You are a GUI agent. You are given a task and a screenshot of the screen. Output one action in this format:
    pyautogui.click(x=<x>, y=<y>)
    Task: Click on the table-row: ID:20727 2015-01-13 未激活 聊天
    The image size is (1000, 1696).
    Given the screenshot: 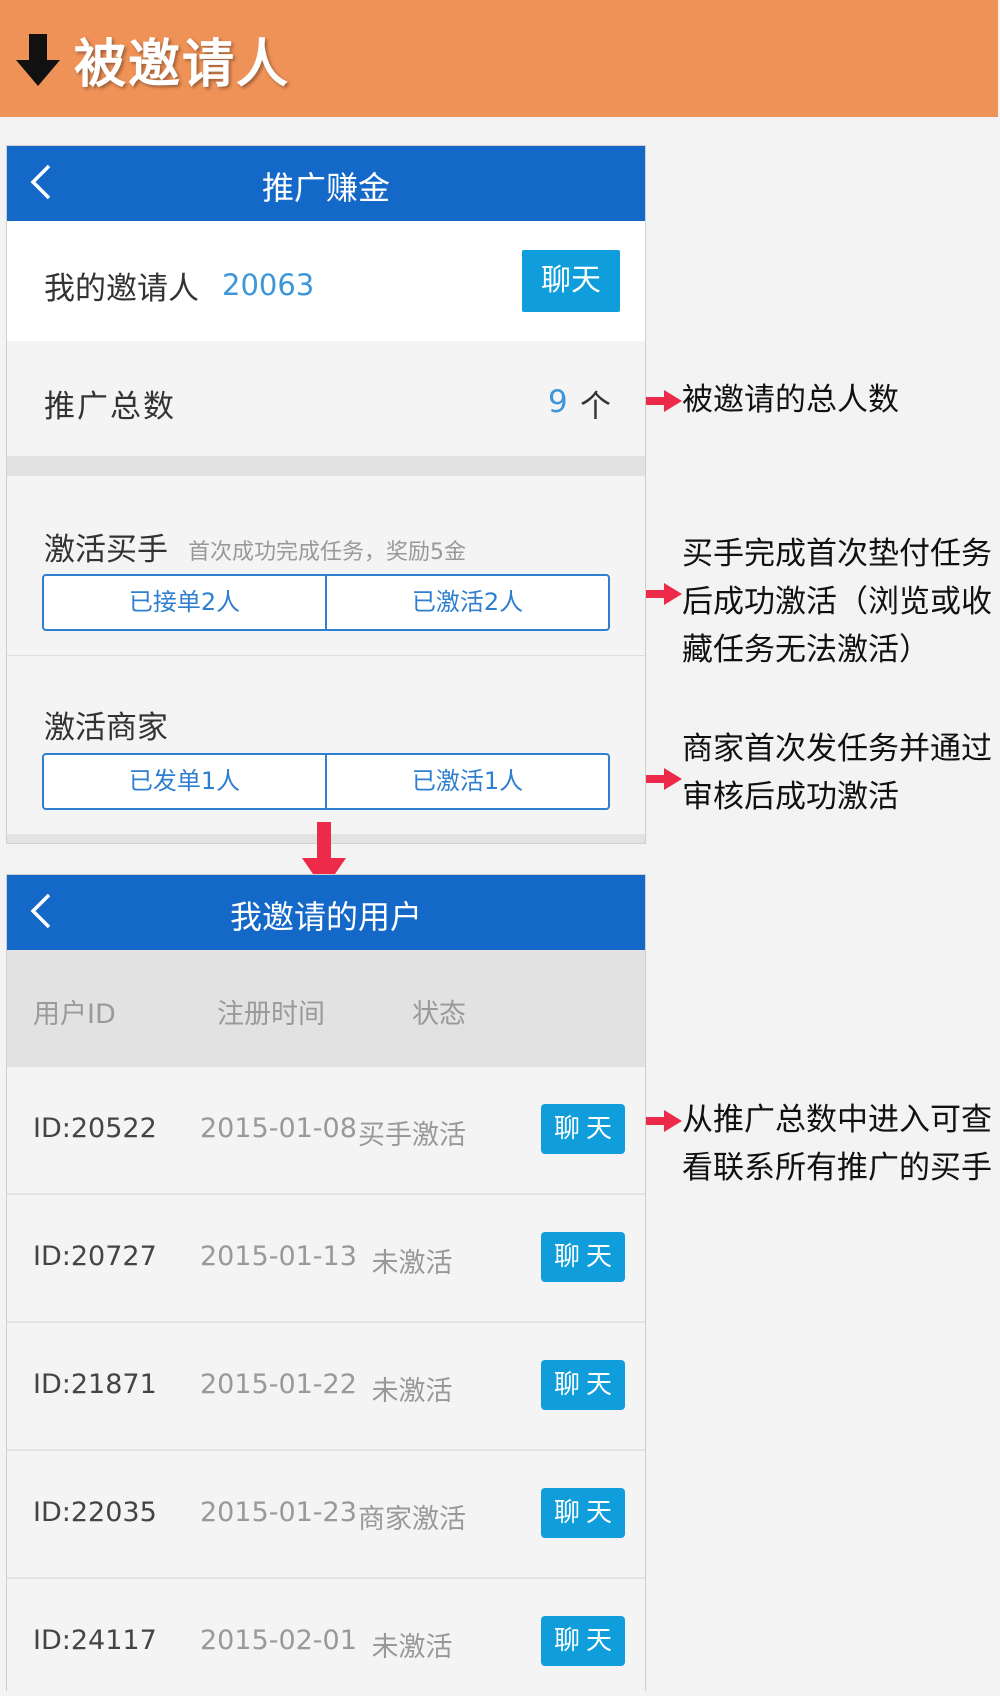 What is the action you would take?
    pyautogui.click(x=326, y=1259)
    